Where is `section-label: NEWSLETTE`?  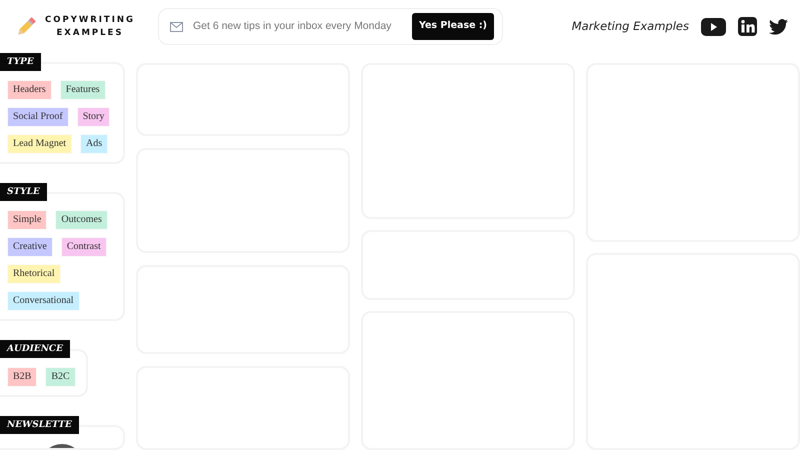
section-label: NEWSLETTE is located at coordinates (39, 425).